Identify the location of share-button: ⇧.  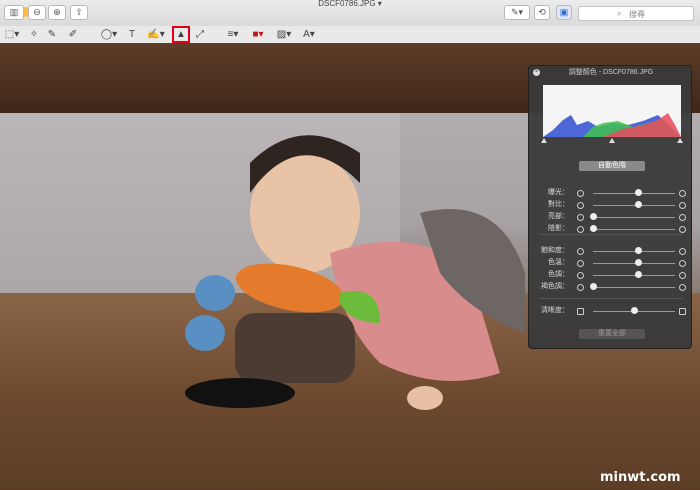
(79, 12).